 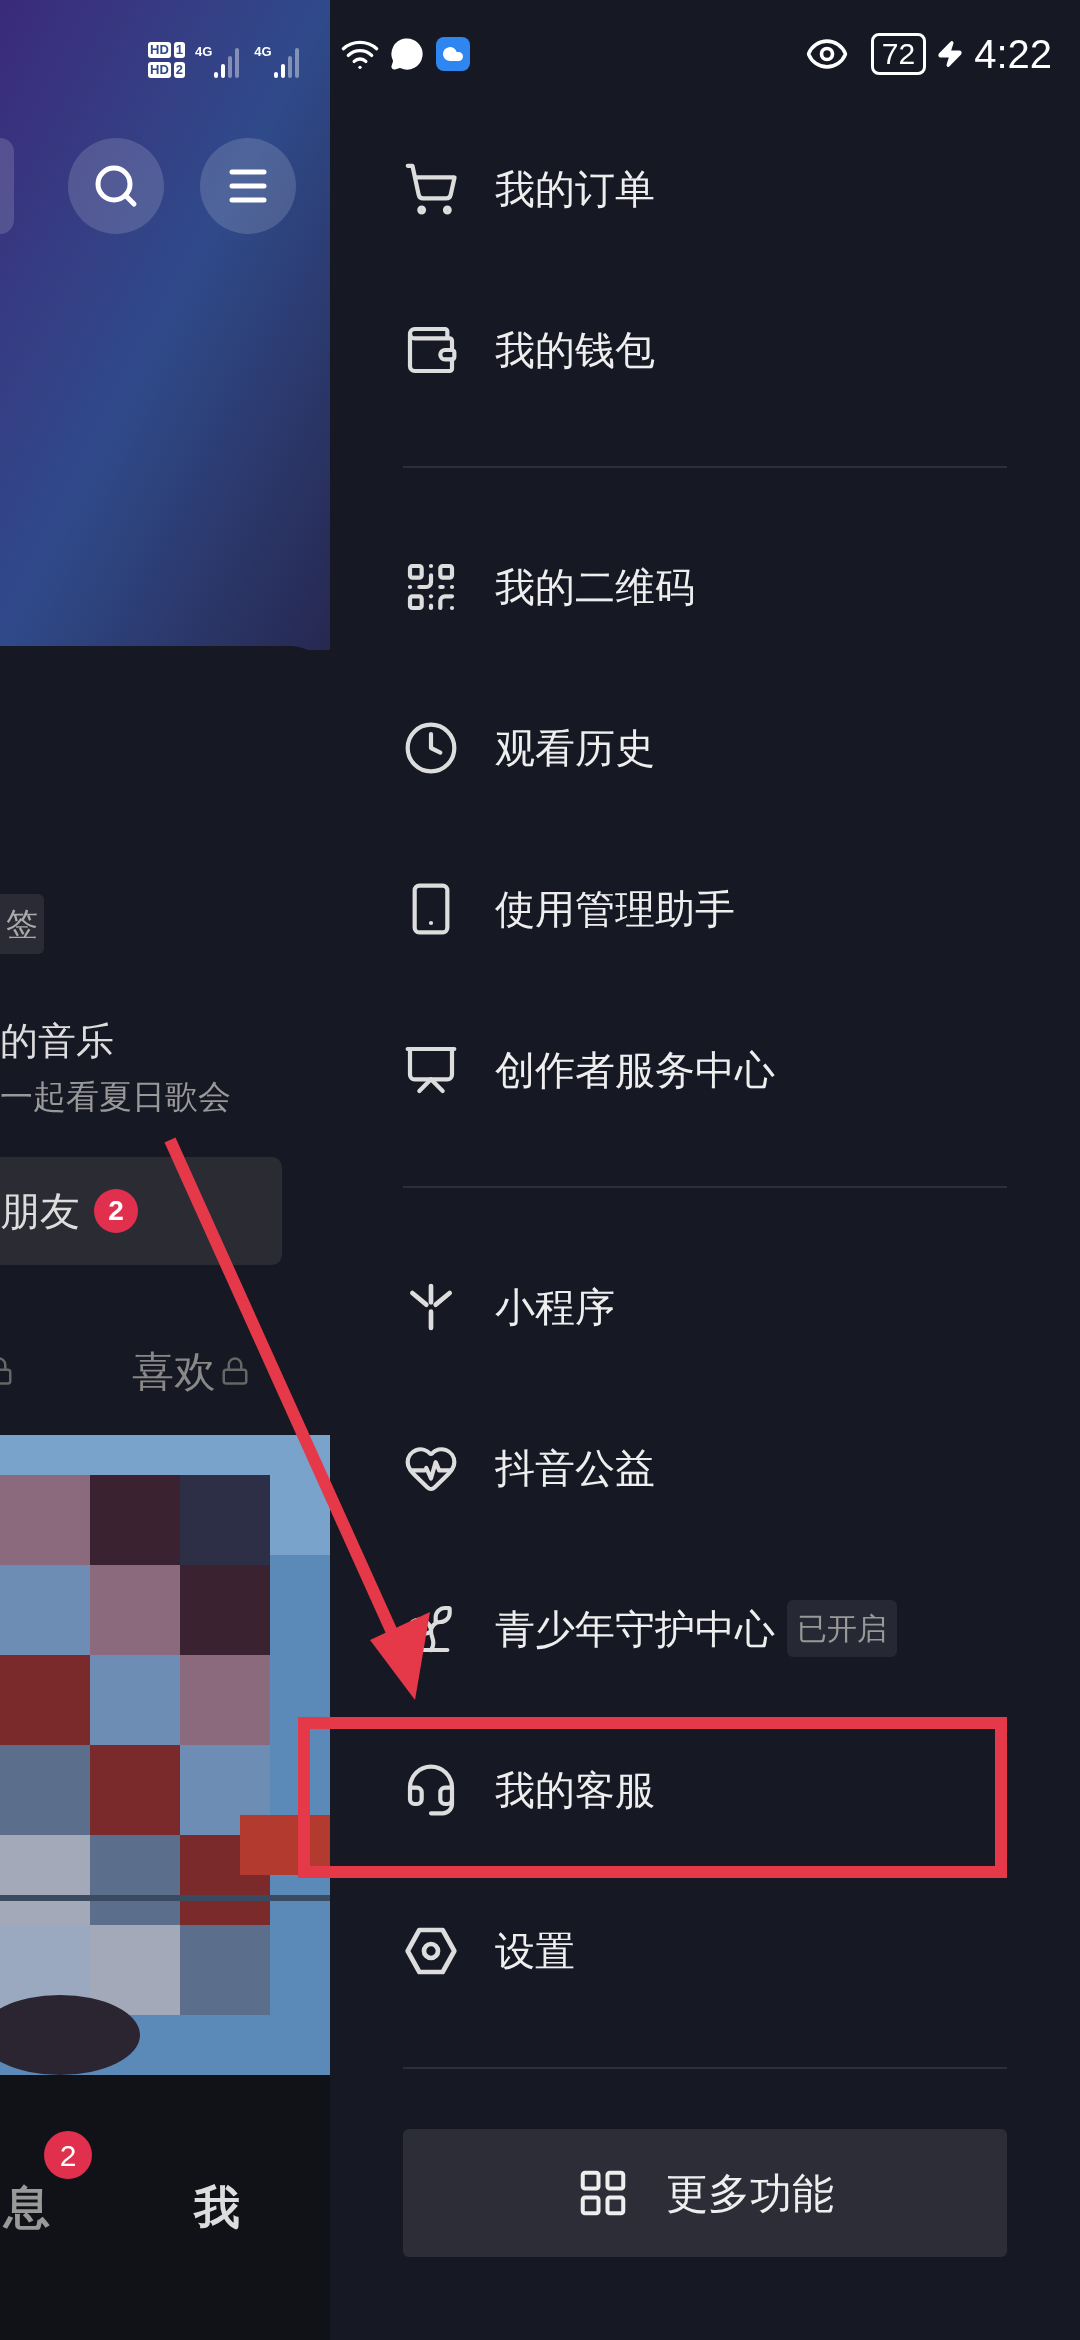 What do you see at coordinates (217, 2207) in the screenshot?
I see `nav-tab: 我` at bounding box center [217, 2207].